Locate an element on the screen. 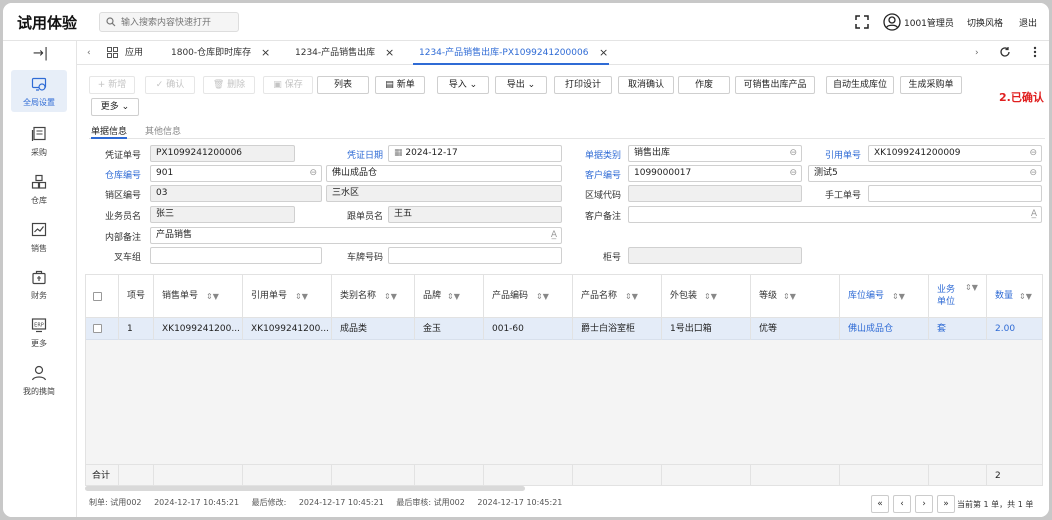  next-page-button: › is located at coordinates (924, 504).